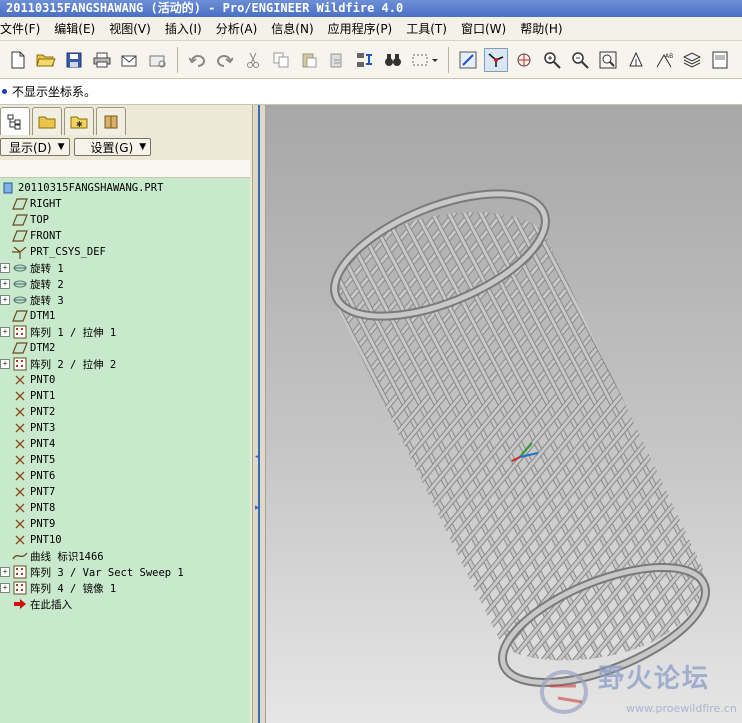  I want to click on tree-item: PRT_CSYS_DEF, so click(59, 252).